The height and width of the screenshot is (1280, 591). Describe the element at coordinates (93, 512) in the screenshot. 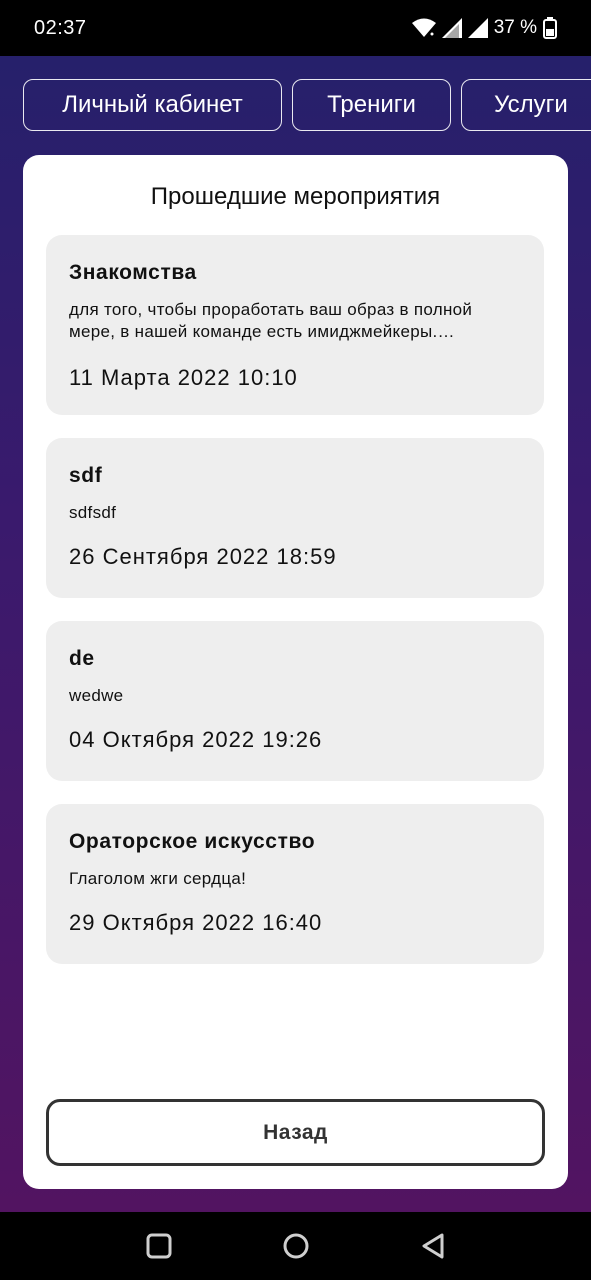

I see `event-description: sdfsdf` at that location.